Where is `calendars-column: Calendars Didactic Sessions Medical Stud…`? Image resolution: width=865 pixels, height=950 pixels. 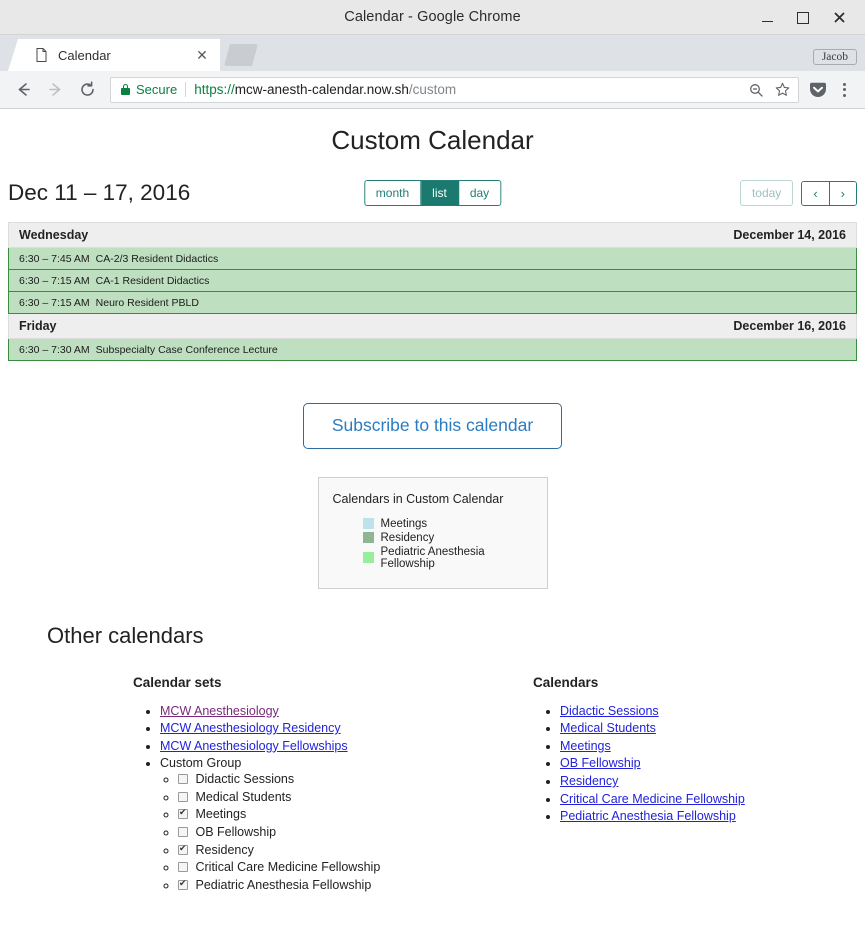 calendars-column: Calendars Didactic Sessions Medical Stud… is located at coordinates (698, 785).